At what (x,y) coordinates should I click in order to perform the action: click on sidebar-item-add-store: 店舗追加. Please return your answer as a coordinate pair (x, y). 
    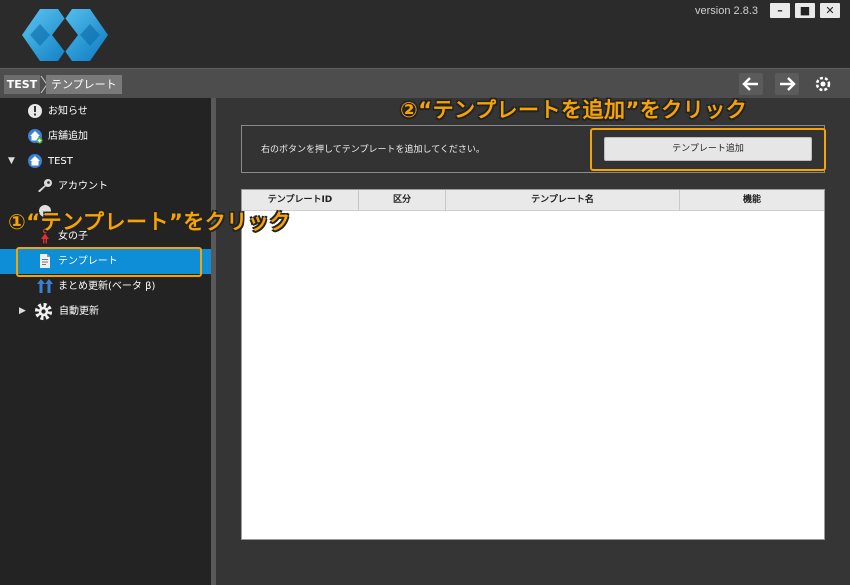
    Looking at the image, I should click on (105, 136).